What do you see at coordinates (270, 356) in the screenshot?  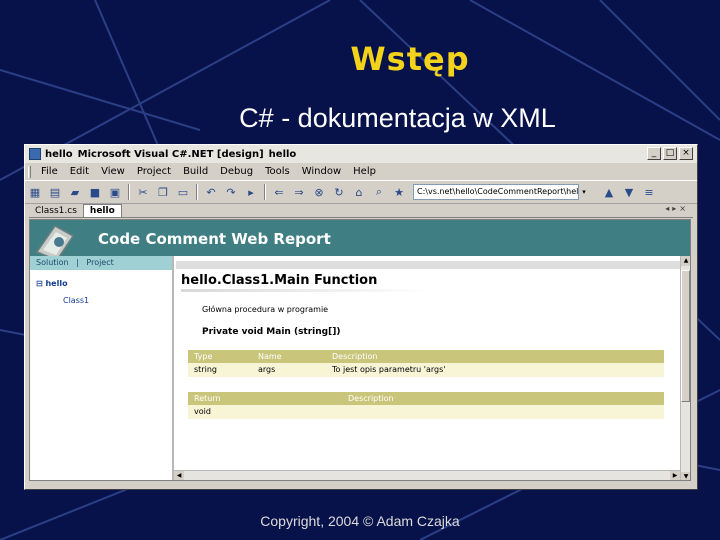 I see `header-name: Name` at bounding box center [270, 356].